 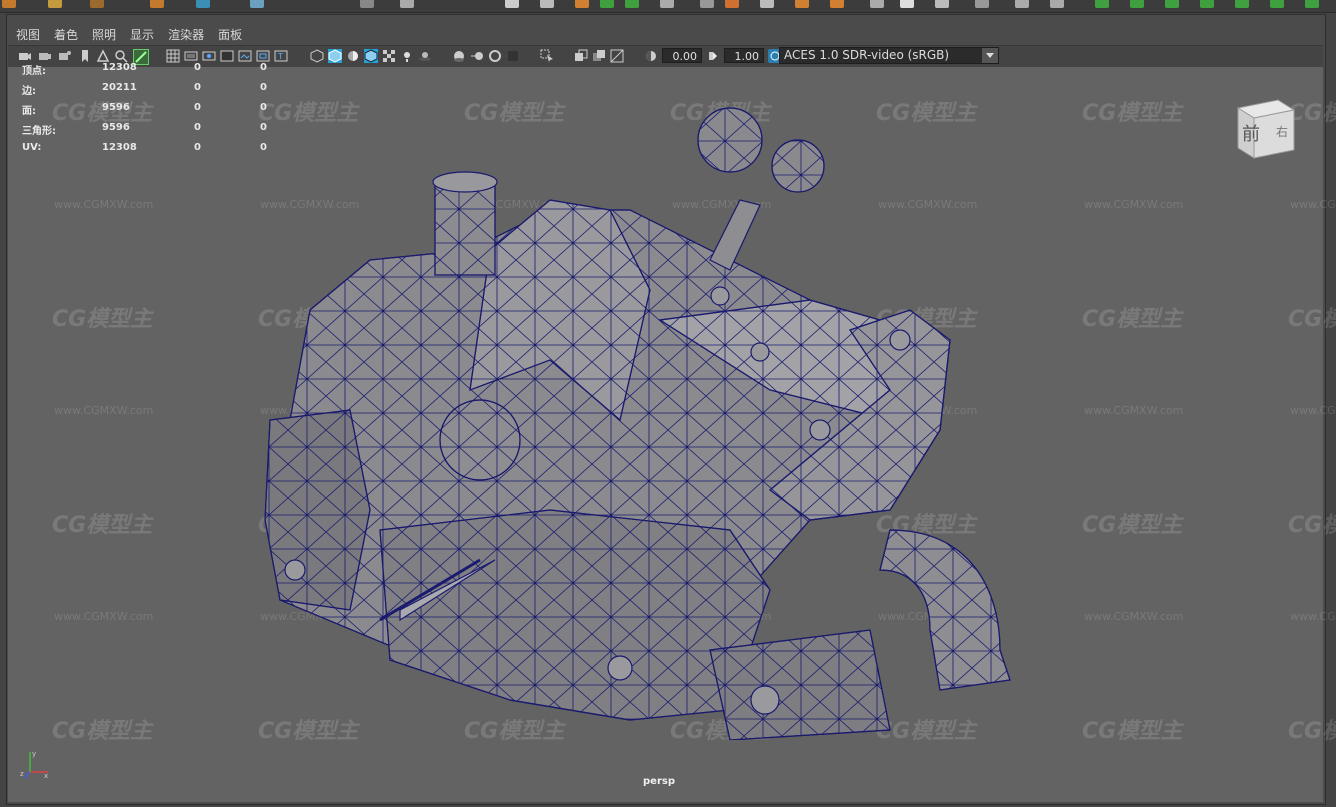 I want to click on axis-gizmo: y x z, so click(x=34, y=765).